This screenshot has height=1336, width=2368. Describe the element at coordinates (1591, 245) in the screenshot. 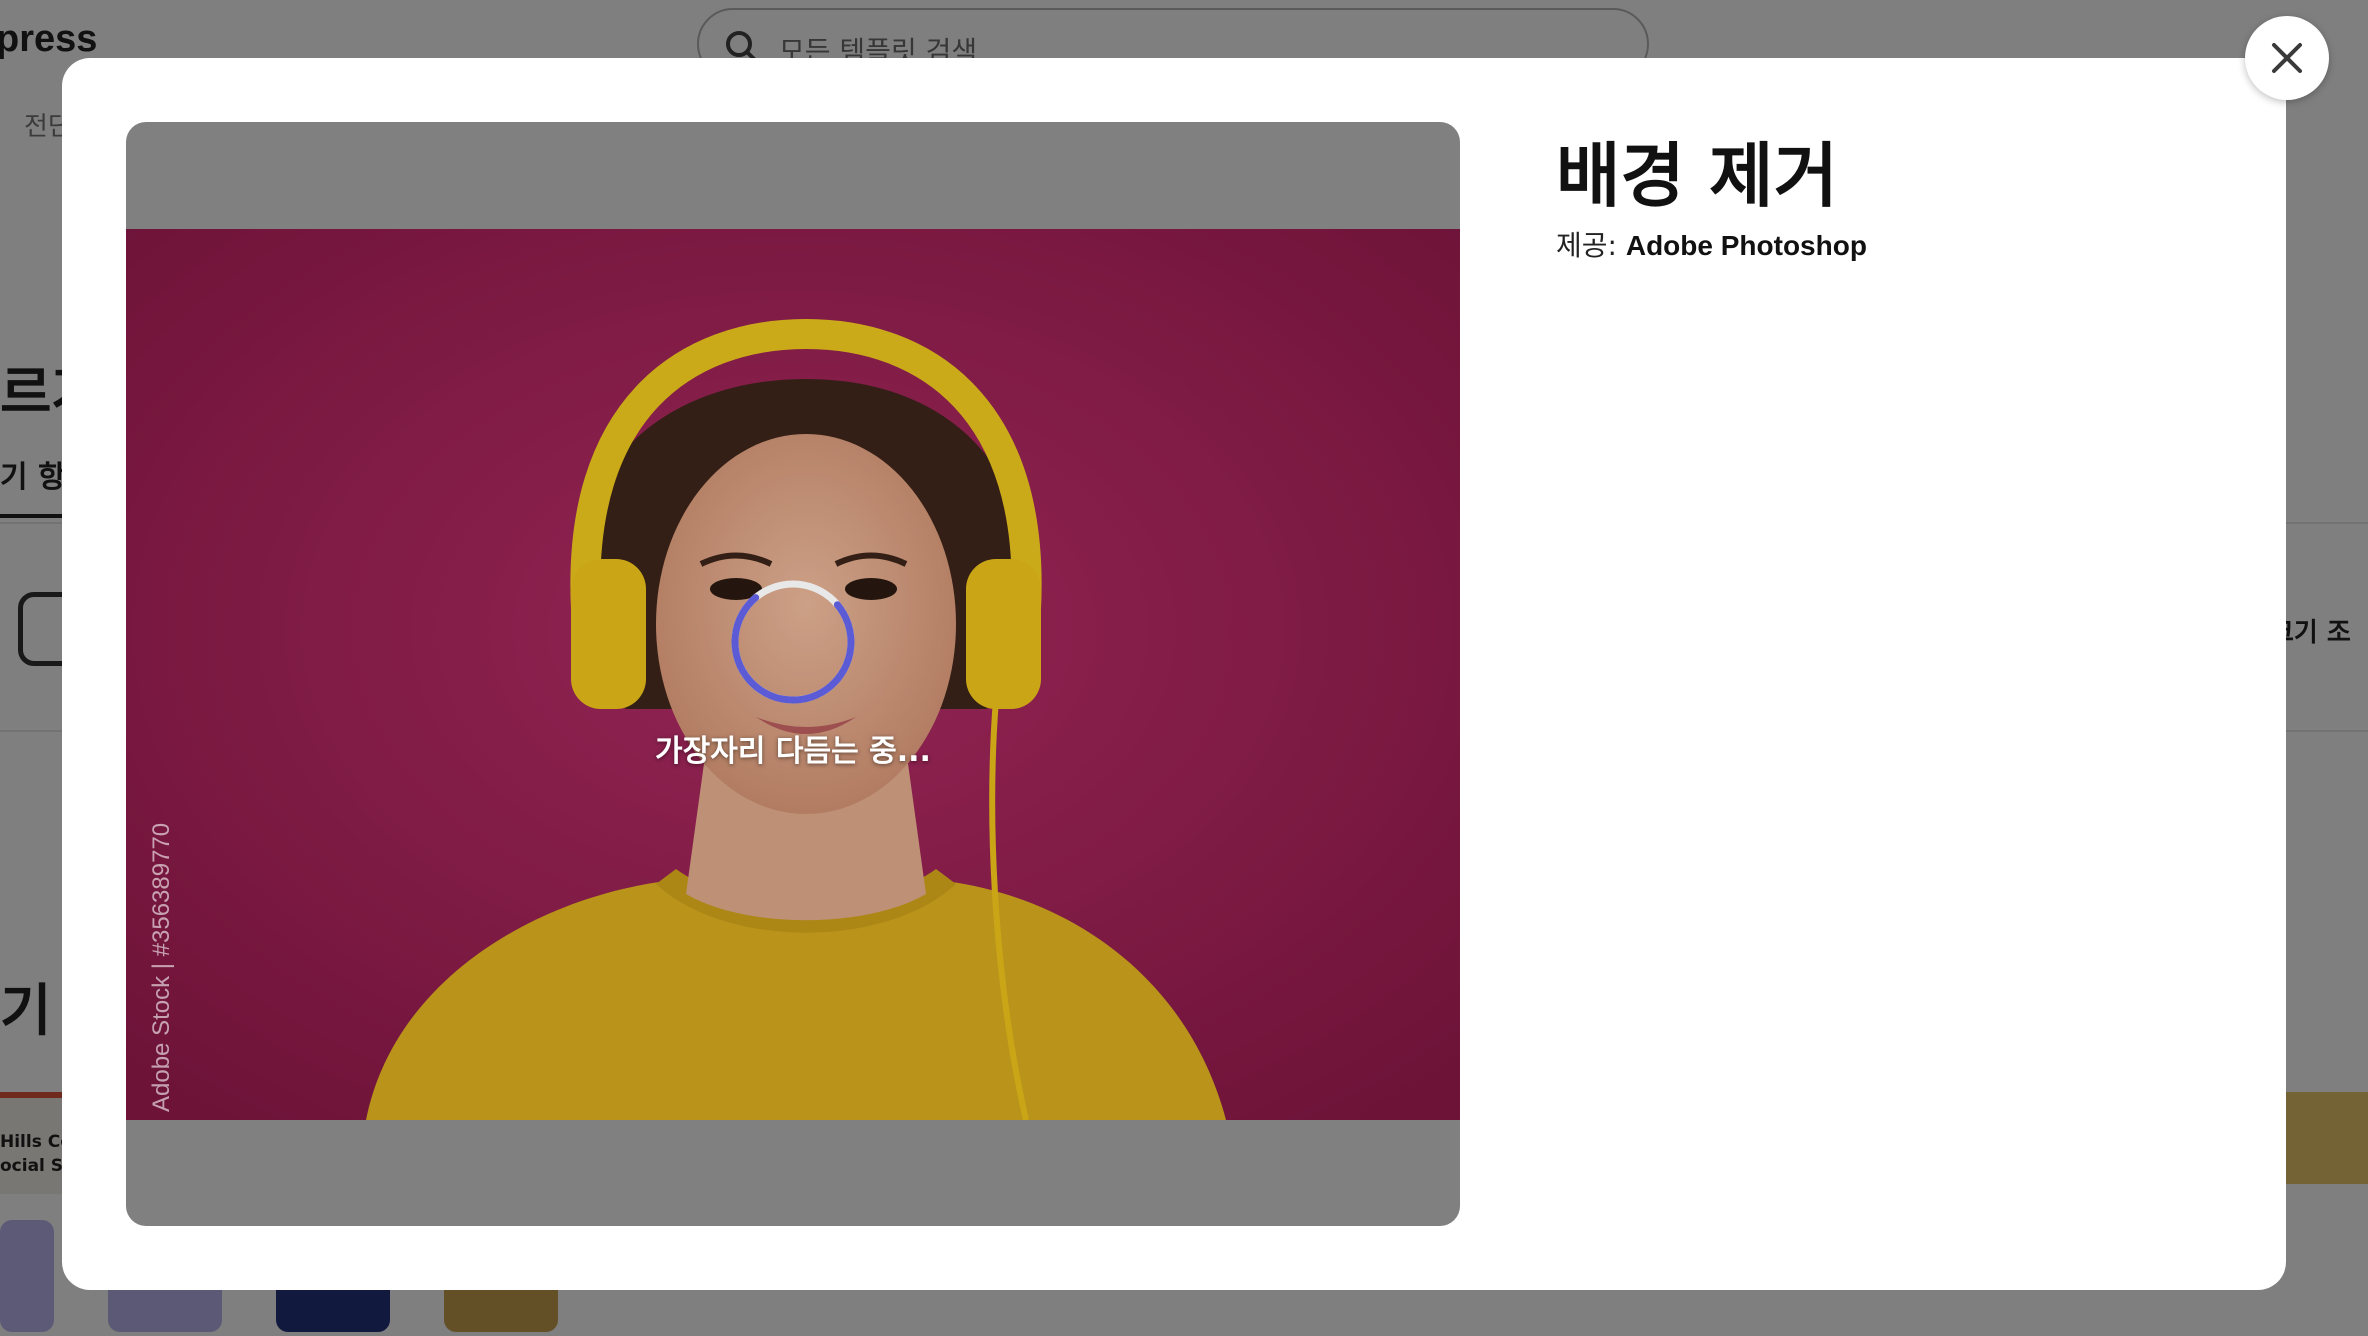

I see `provider-label: 제공:` at that location.